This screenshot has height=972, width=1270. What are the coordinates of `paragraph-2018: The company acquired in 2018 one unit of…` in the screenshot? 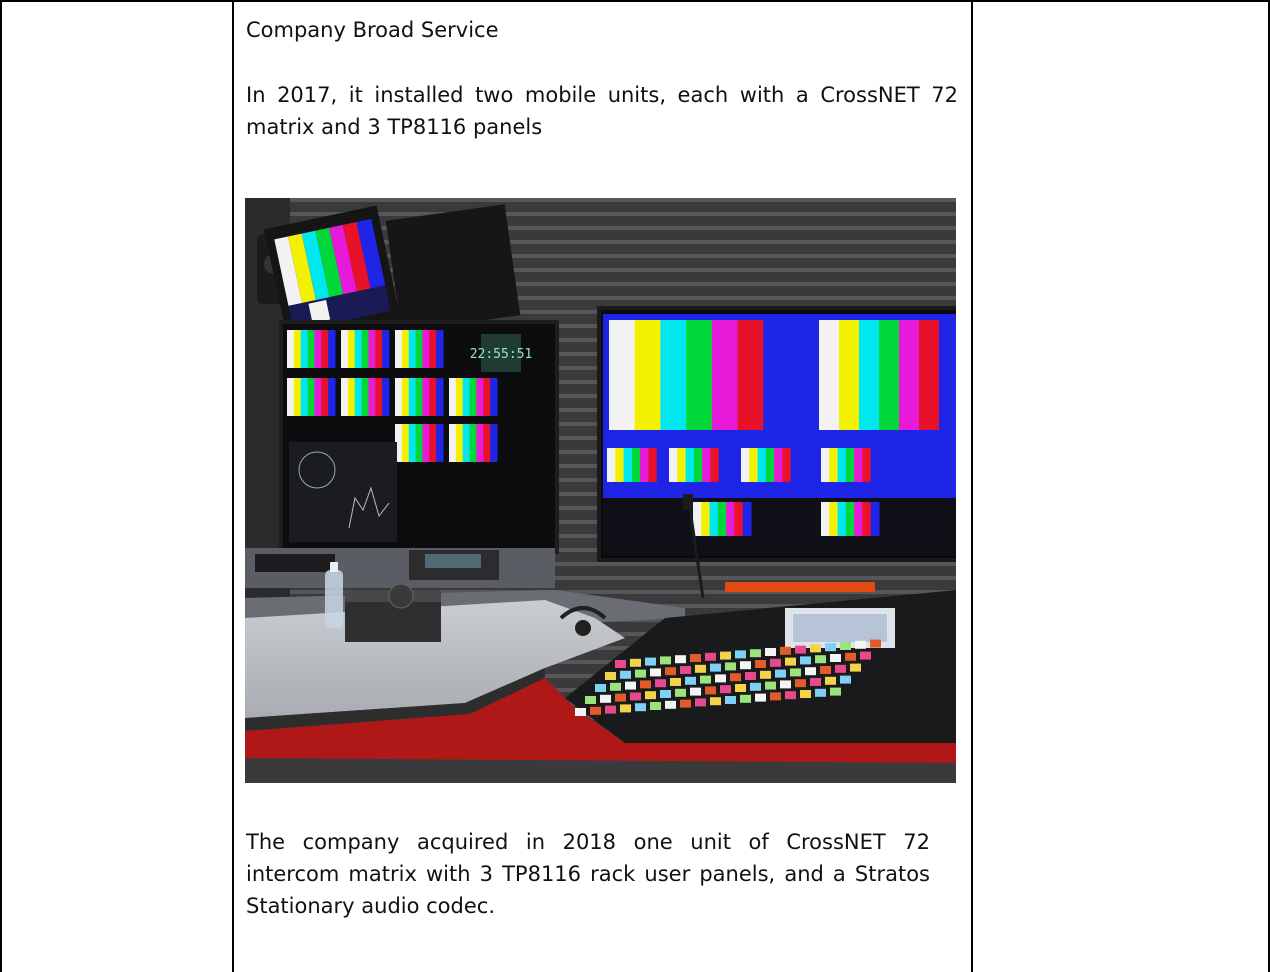 It's located at (588, 874).